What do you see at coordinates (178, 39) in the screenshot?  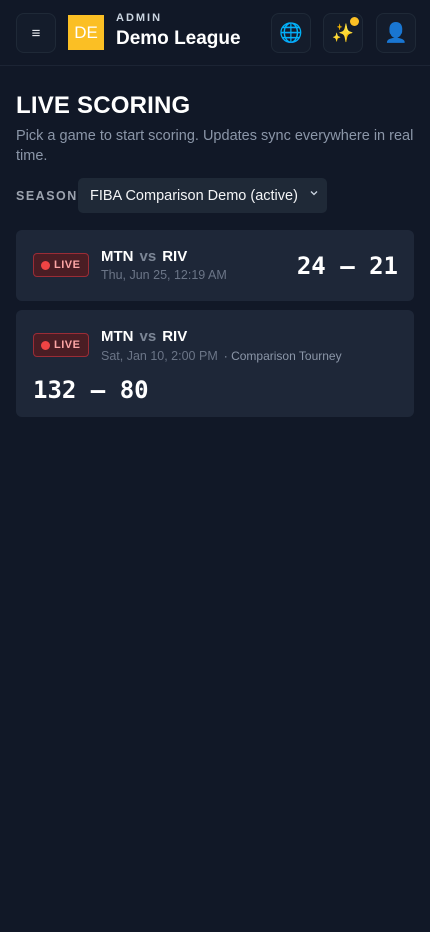 I see `league-name: Demo League` at bounding box center [178, 39].